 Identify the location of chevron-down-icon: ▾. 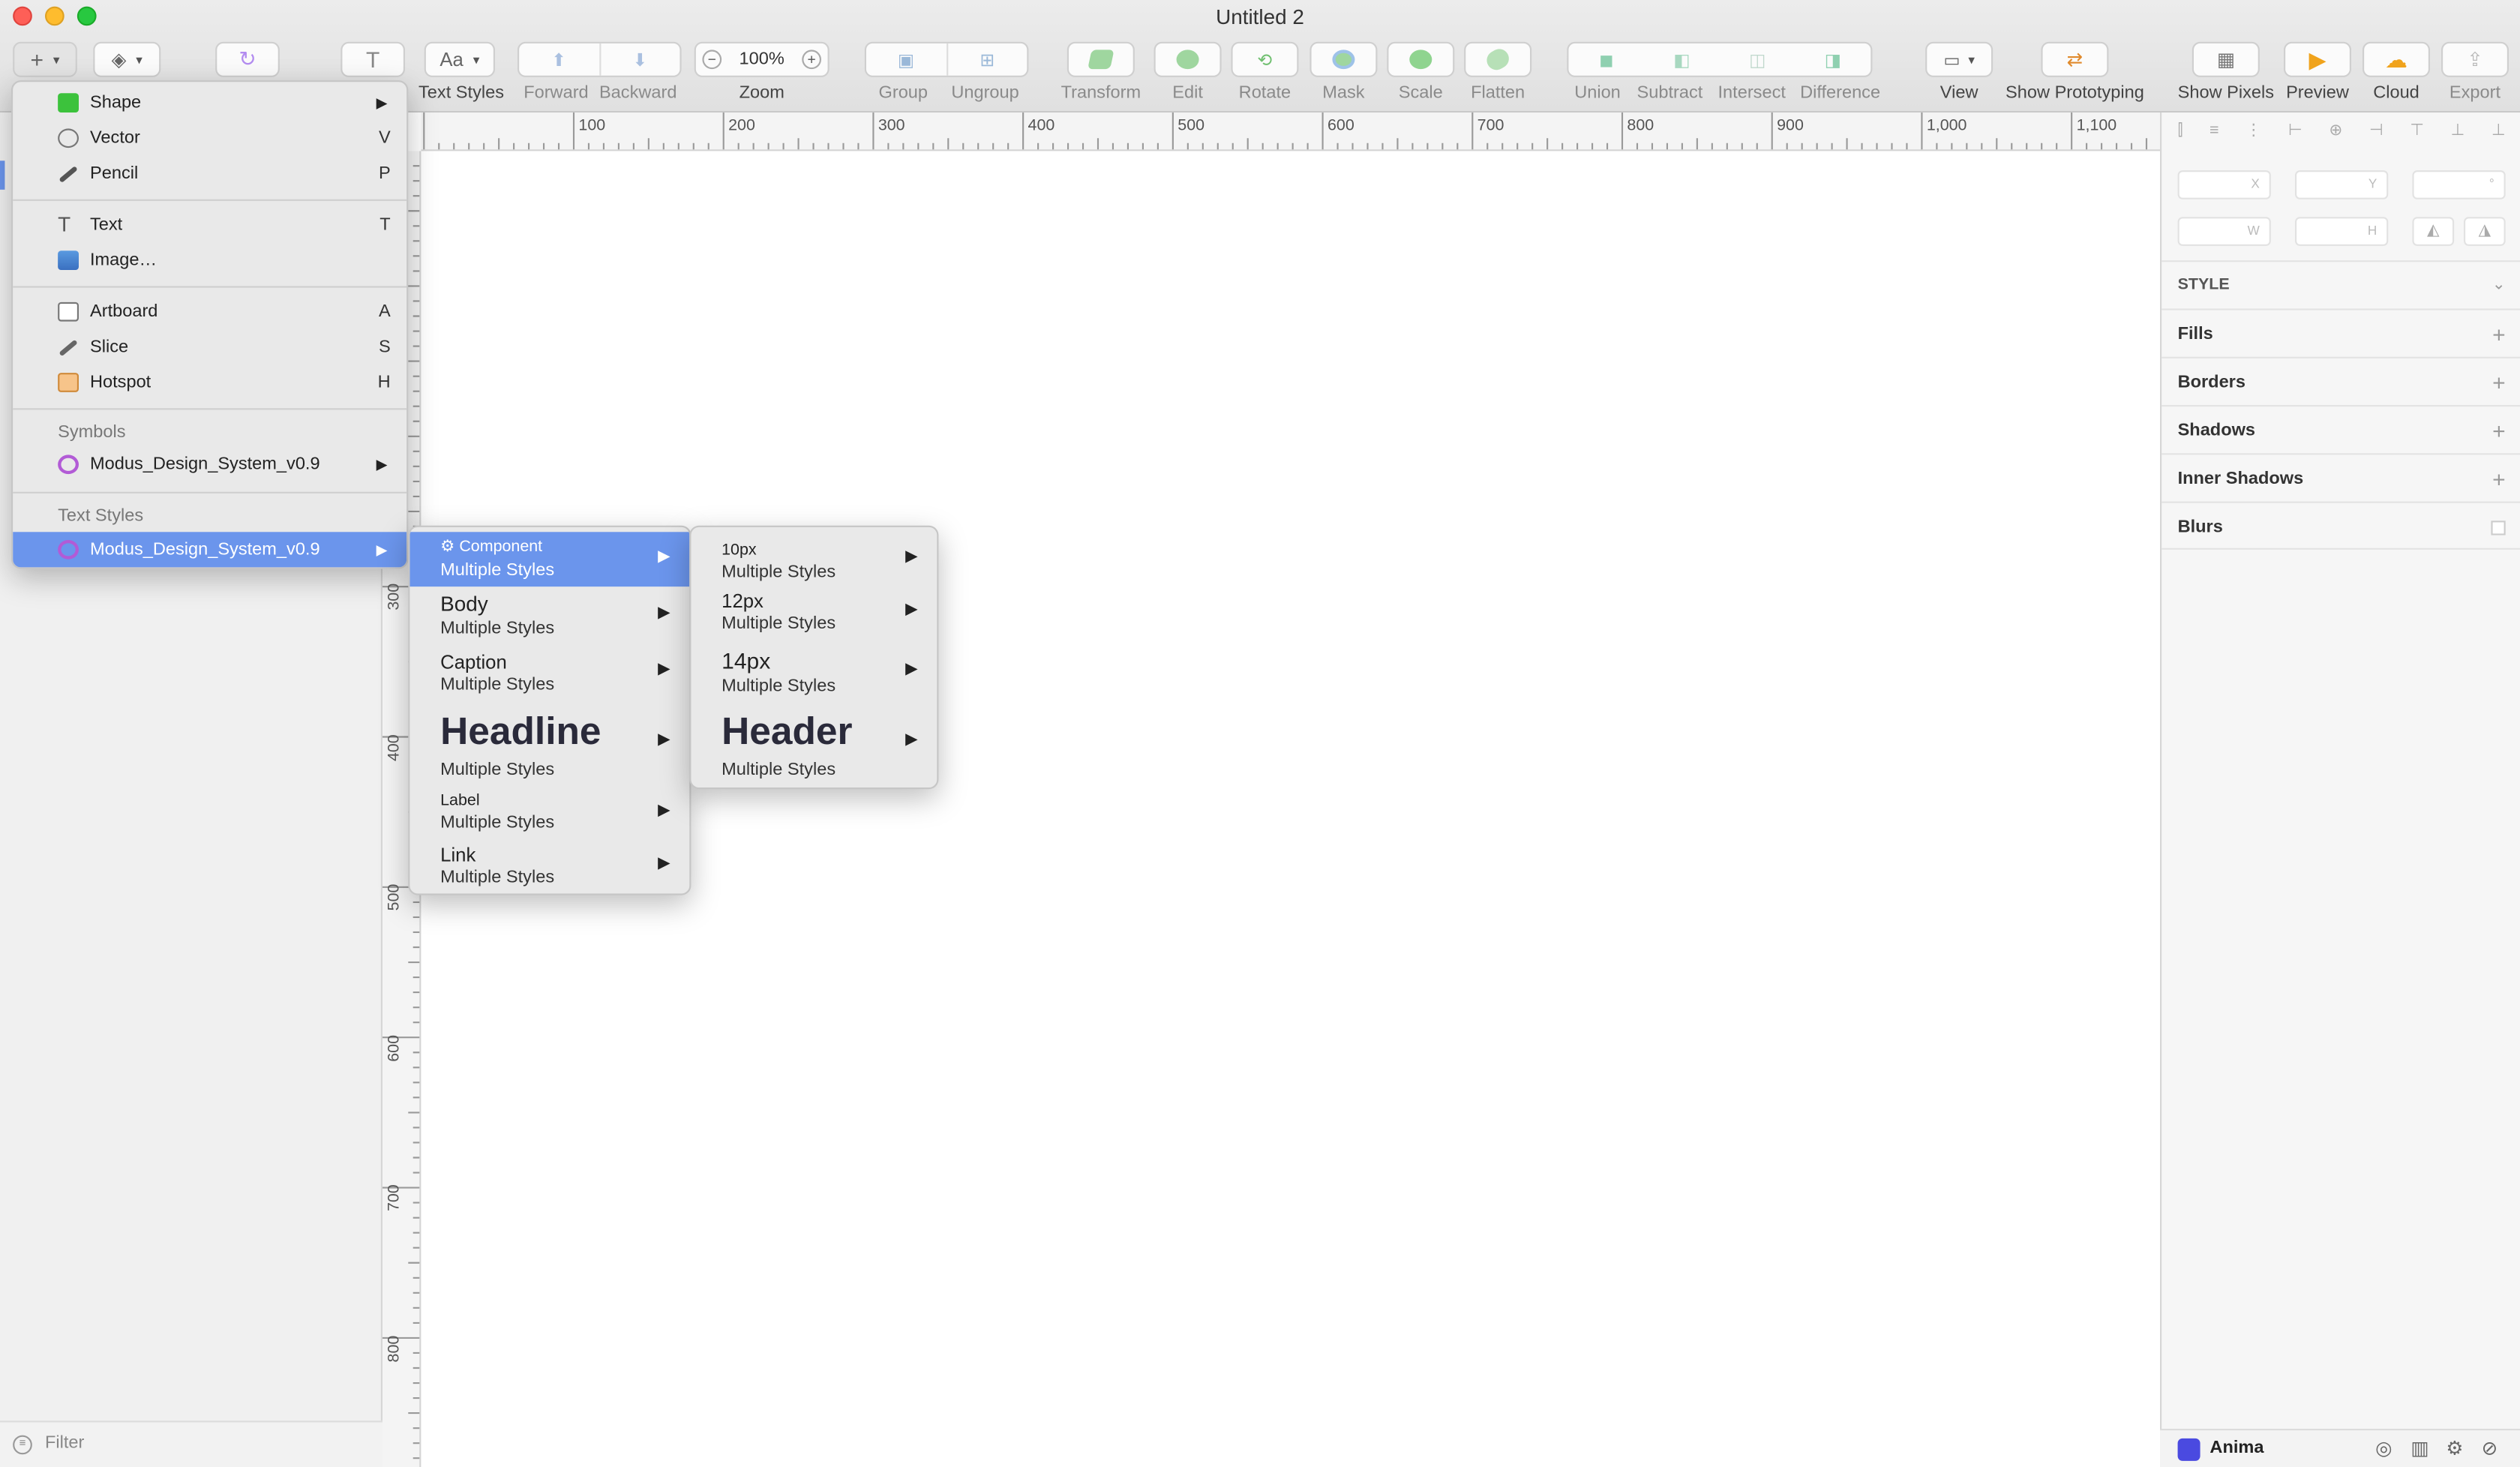
(1971, 59).